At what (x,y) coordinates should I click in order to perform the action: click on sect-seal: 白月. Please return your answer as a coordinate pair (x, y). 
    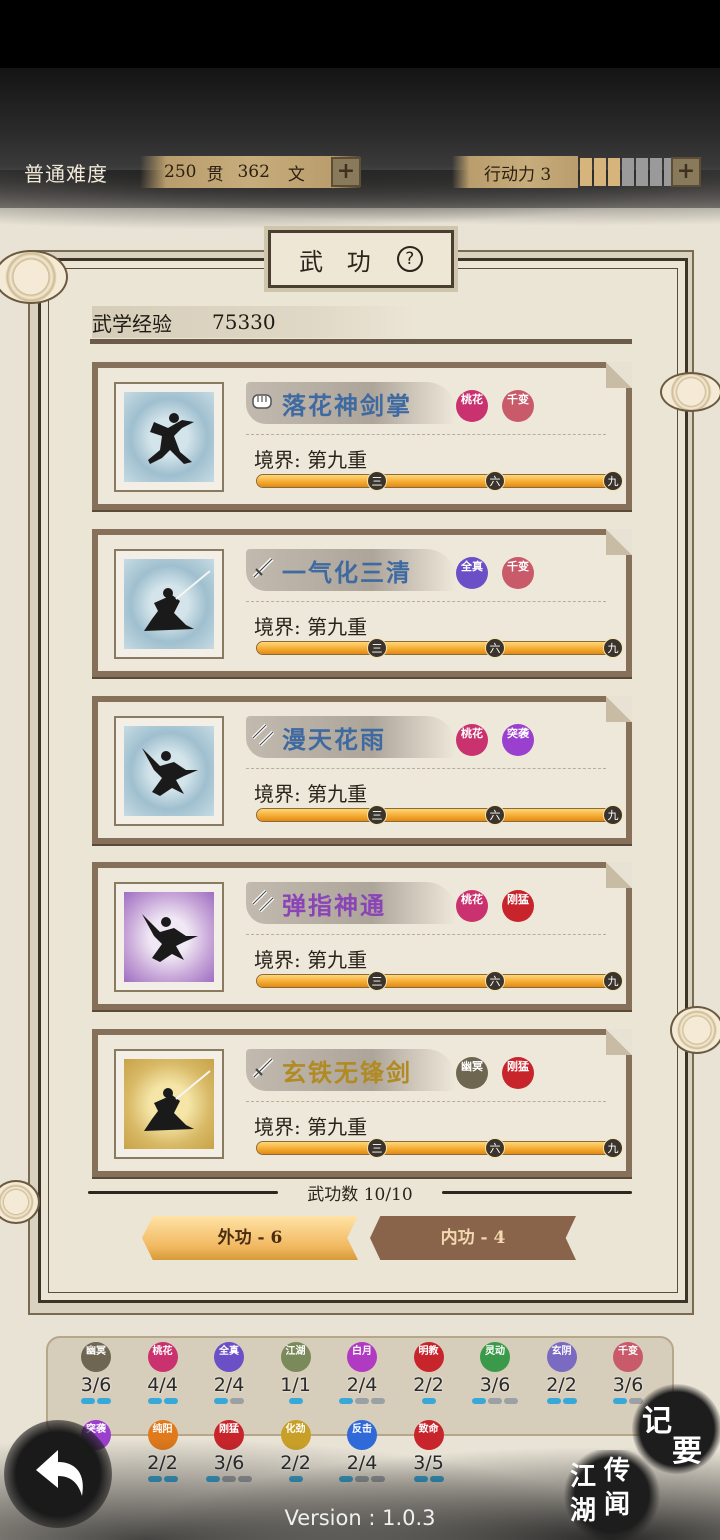
    Looking at the image, I should click on (362, 1357).